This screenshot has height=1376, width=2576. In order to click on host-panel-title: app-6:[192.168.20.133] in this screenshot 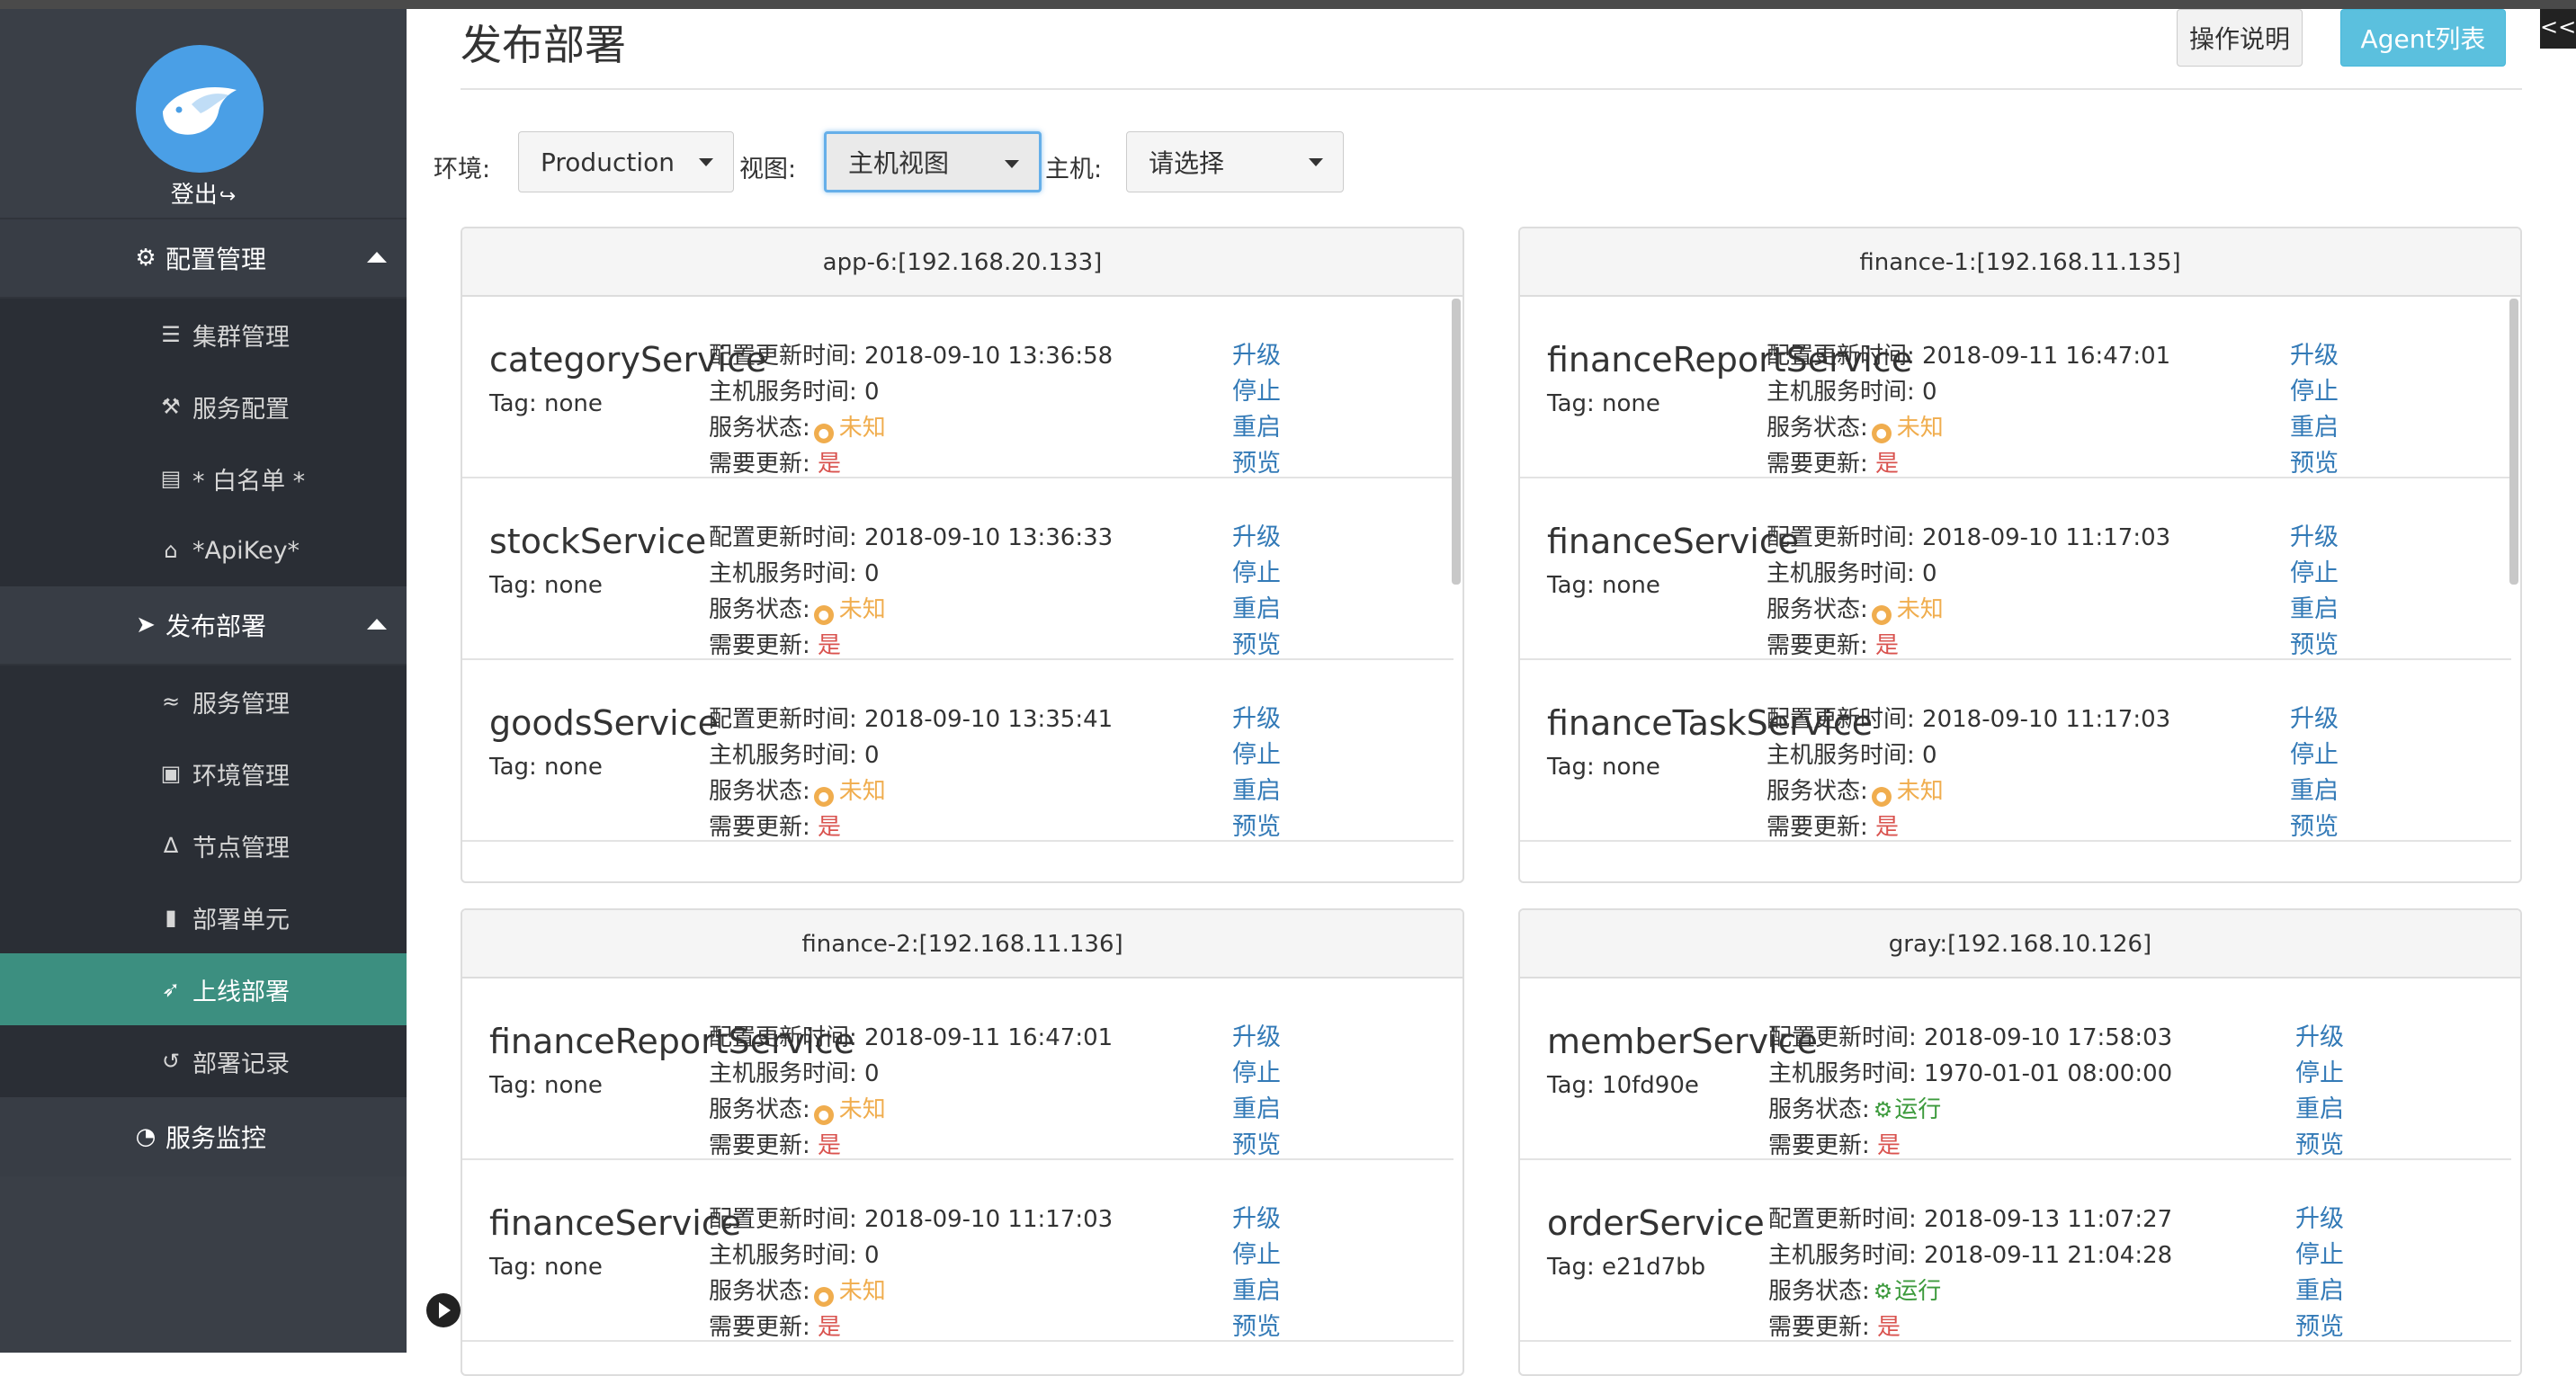, I will do `click(962, 263)`.